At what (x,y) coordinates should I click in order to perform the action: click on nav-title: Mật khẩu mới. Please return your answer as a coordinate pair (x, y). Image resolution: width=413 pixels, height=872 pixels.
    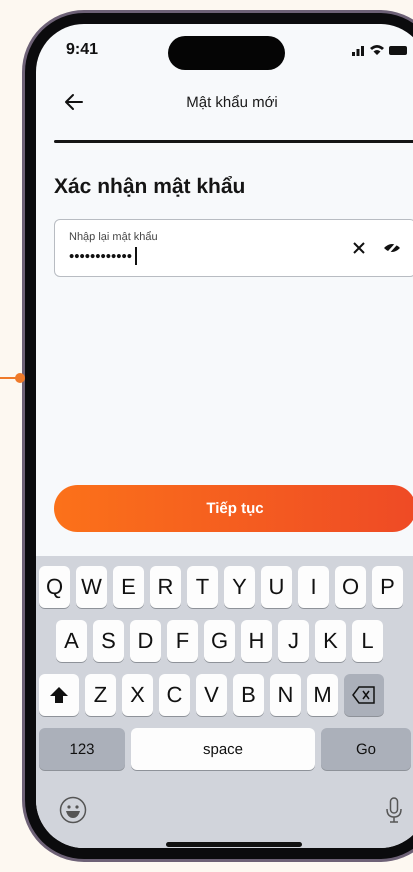
    Looking at the image, I should click on (232, 102).